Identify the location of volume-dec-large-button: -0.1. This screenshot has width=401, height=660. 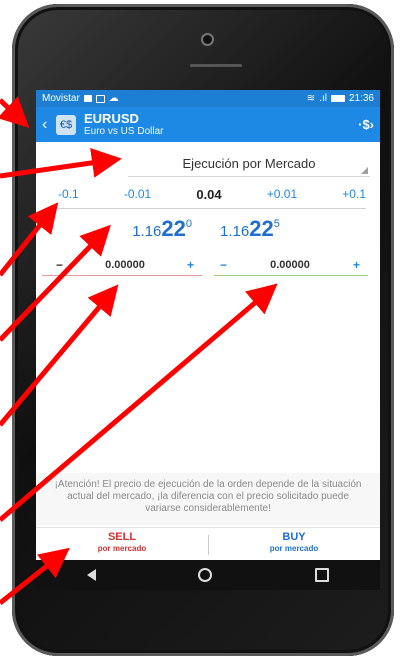
(68, 194).